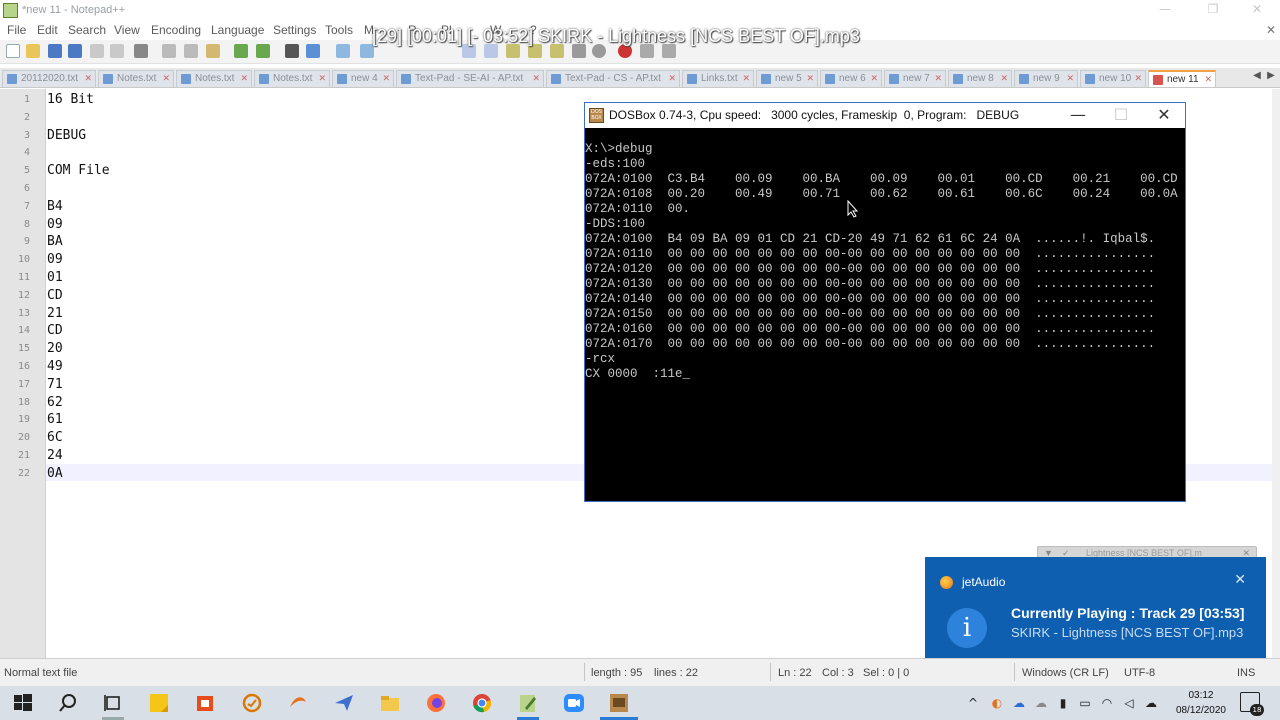 The image size is (1280, 720). I want to click on redo-icon, so click(263, 51).